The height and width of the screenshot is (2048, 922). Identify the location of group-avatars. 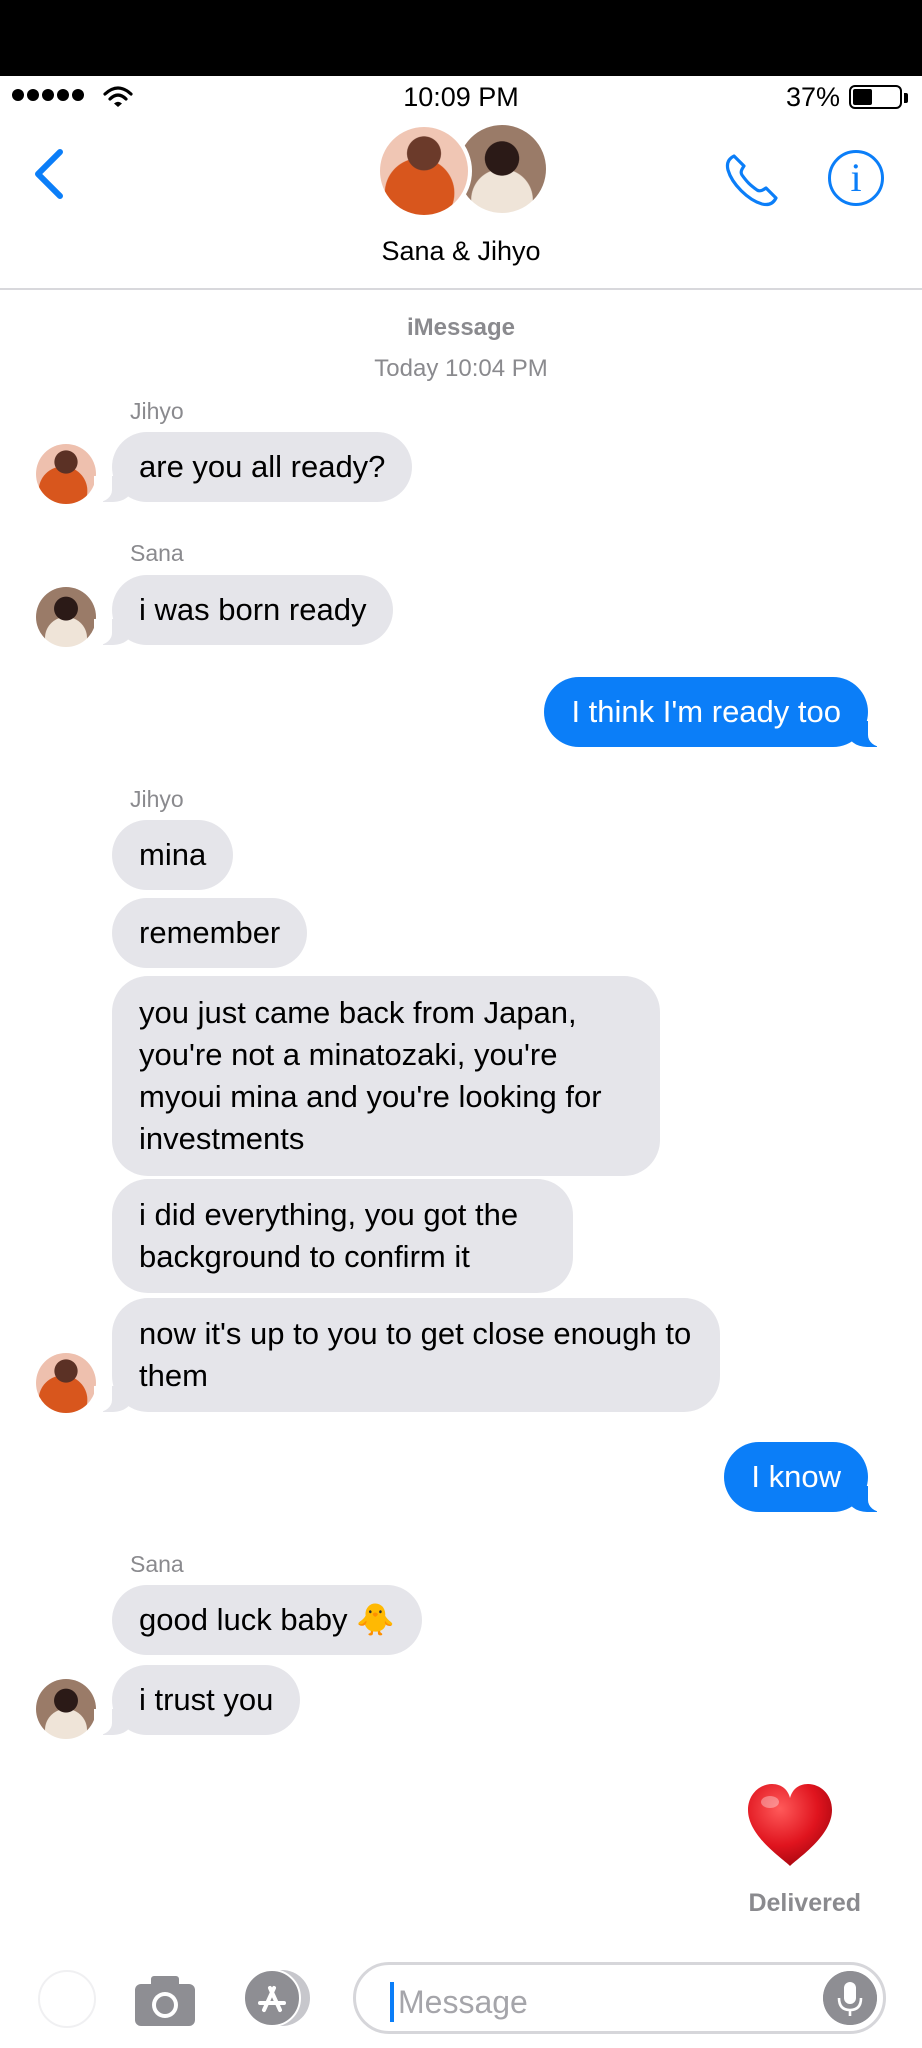
(463, 171).